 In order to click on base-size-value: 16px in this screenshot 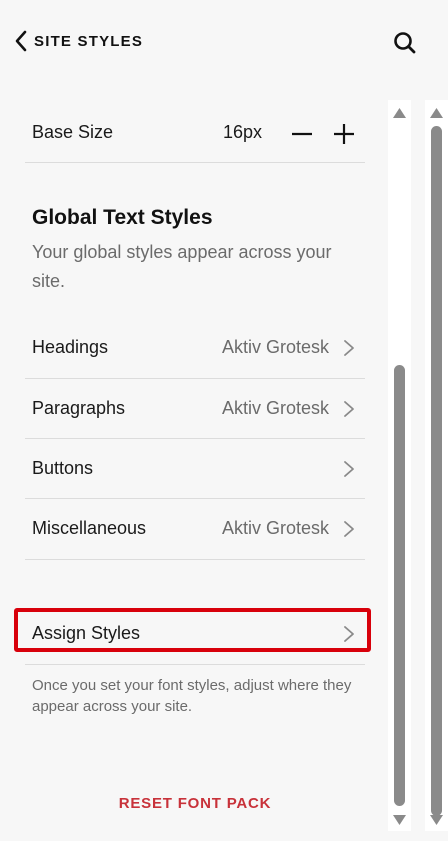, I will do `click(243, 132)`.